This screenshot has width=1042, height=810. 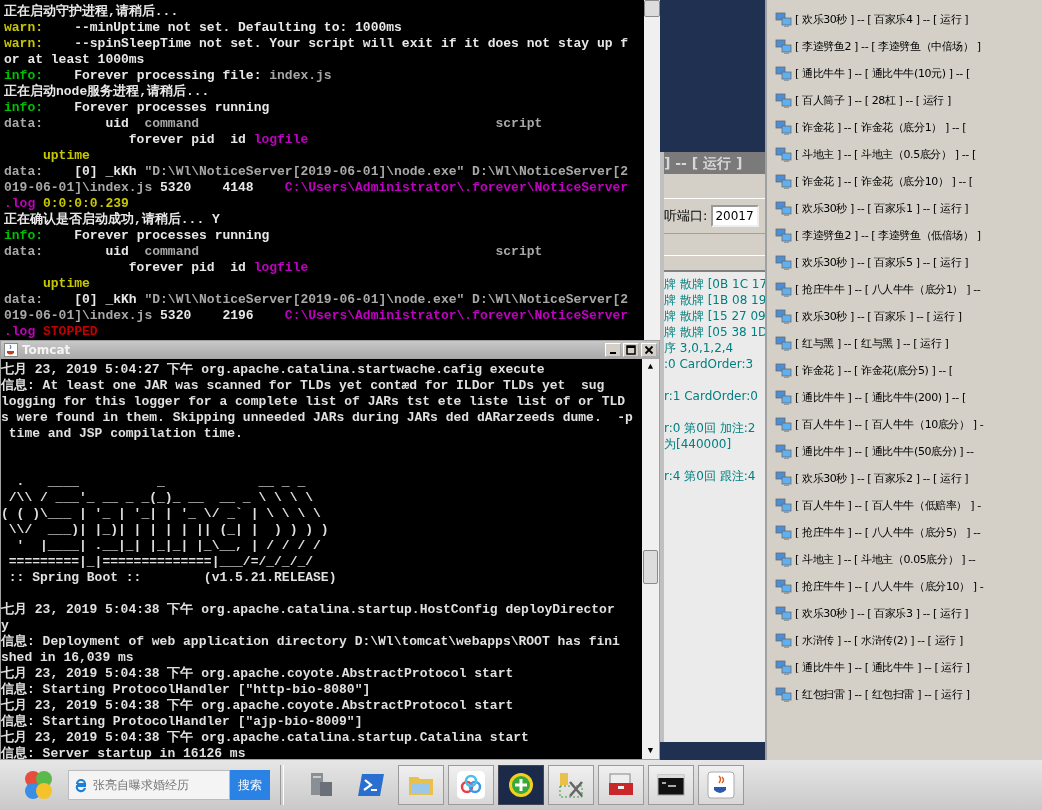 I want to click on room-entry: [ 红与黑 ] -- [ 红与黑 ] -- [ 运行 ], so click(x=872, y=343).